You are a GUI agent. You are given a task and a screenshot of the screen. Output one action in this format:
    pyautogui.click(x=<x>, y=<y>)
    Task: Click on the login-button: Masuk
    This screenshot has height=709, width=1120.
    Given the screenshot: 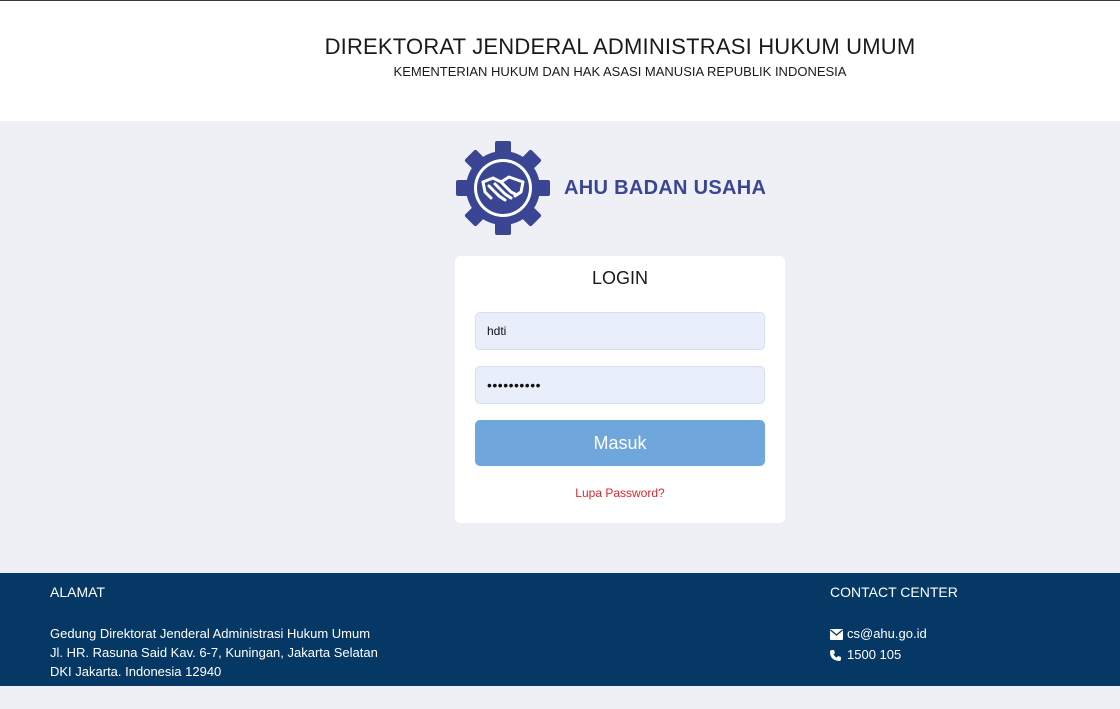 What is the action you would take?
    pyautogui.click(x=620, y=443)
    